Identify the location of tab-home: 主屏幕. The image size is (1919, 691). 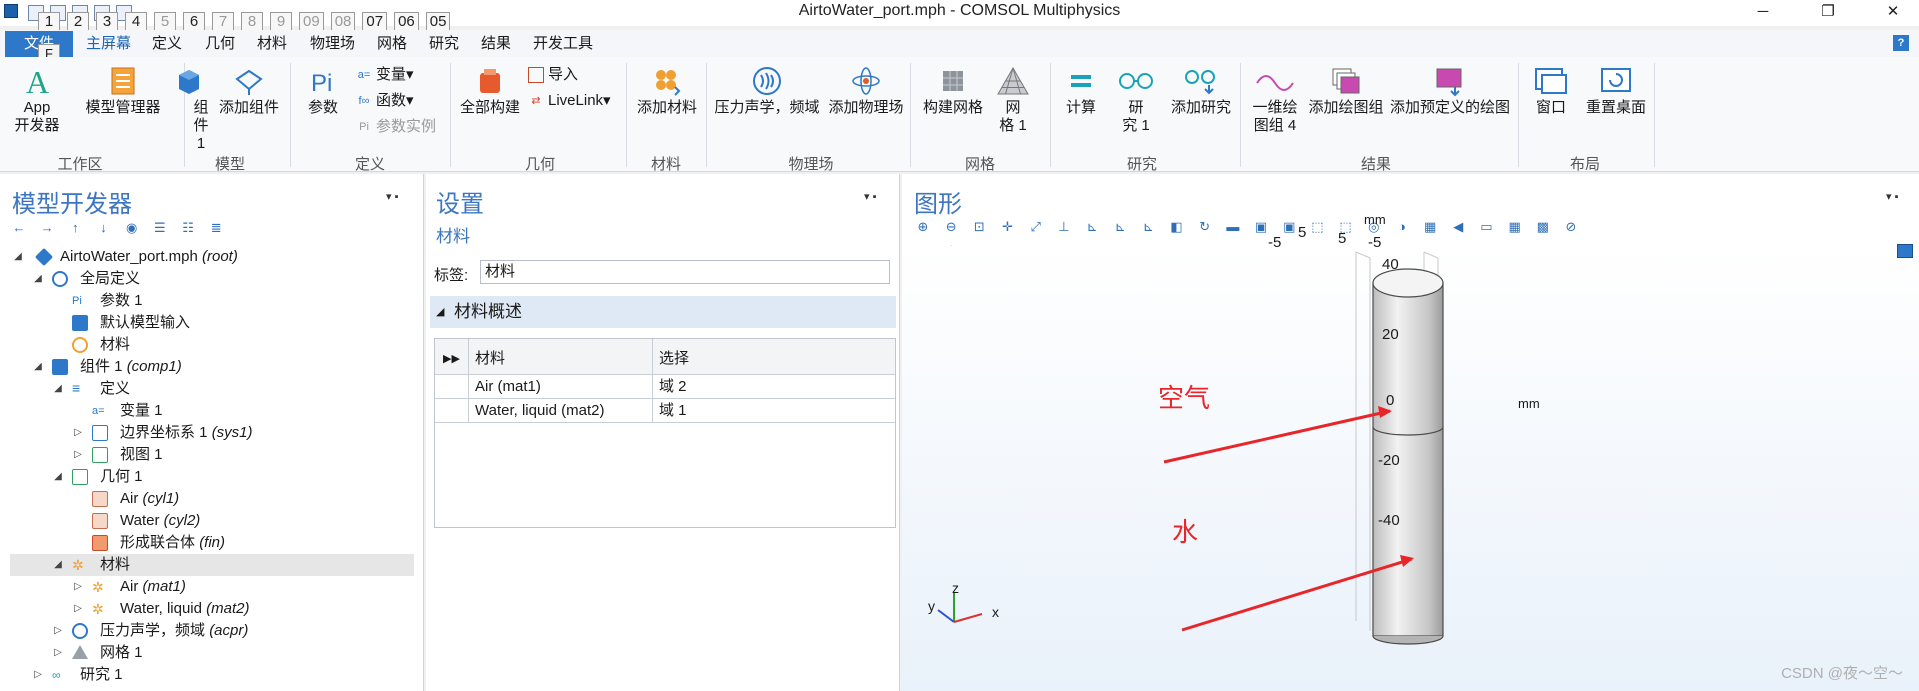
(108, 44).